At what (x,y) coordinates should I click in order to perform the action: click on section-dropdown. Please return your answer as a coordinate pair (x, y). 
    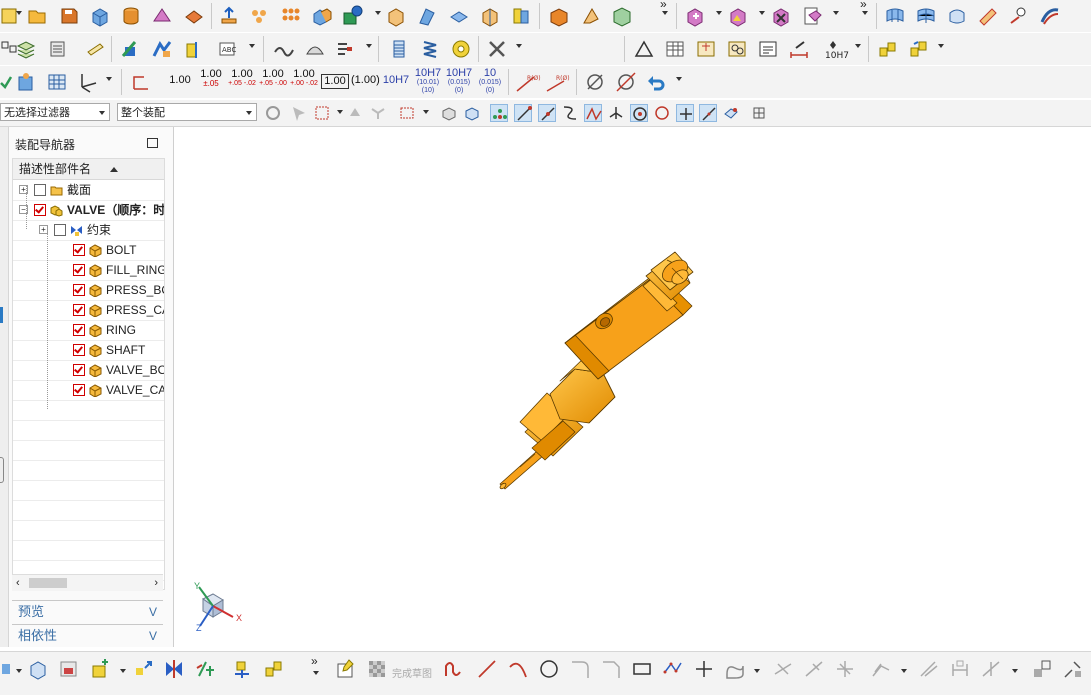
    Looking at the image, I should click on (369, 46).